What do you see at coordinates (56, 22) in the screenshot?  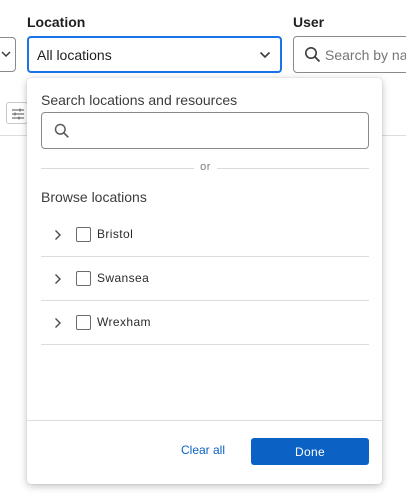 I see `location-filter-label: Location` at bounding box center [56, 22].